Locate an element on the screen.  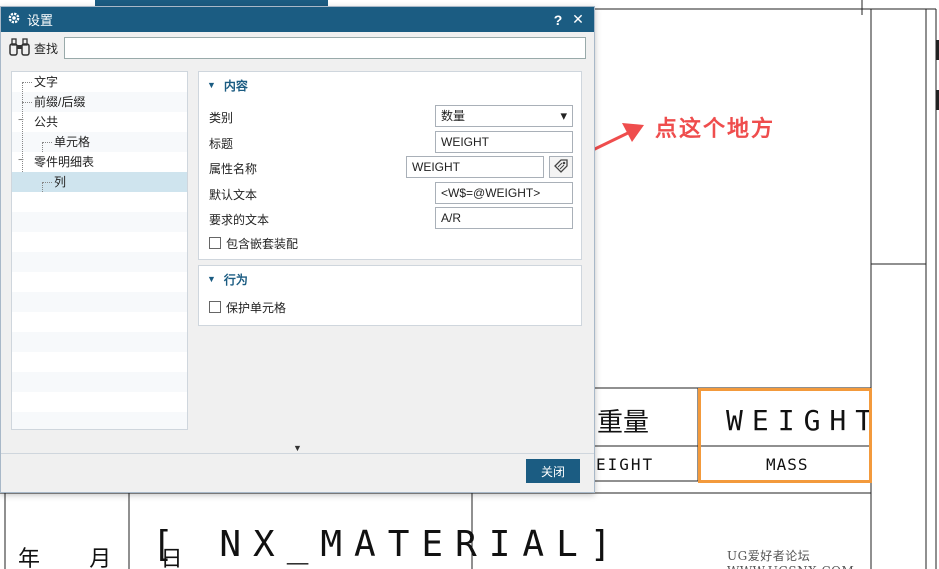
protect-cell-row: 保护单元格 is located at coordinates (390, 307).